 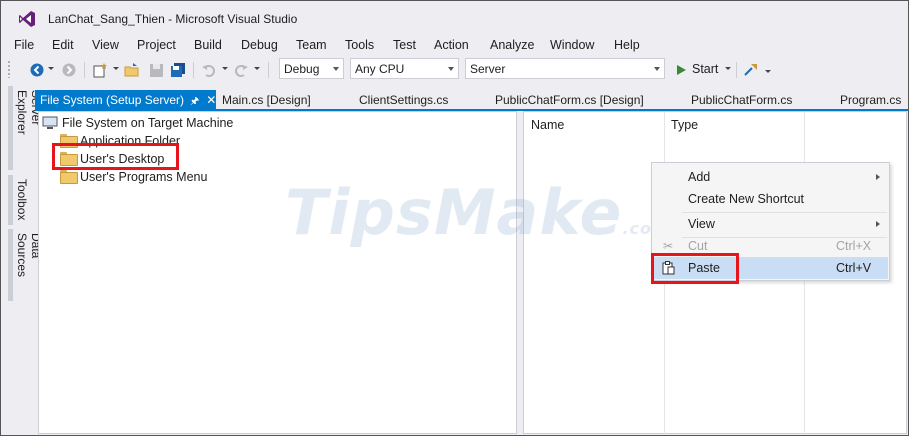 What do you see at coordinates (9, 69) in the screenshot?
I see `toolbar-grip` at bounding box center [9, 69].